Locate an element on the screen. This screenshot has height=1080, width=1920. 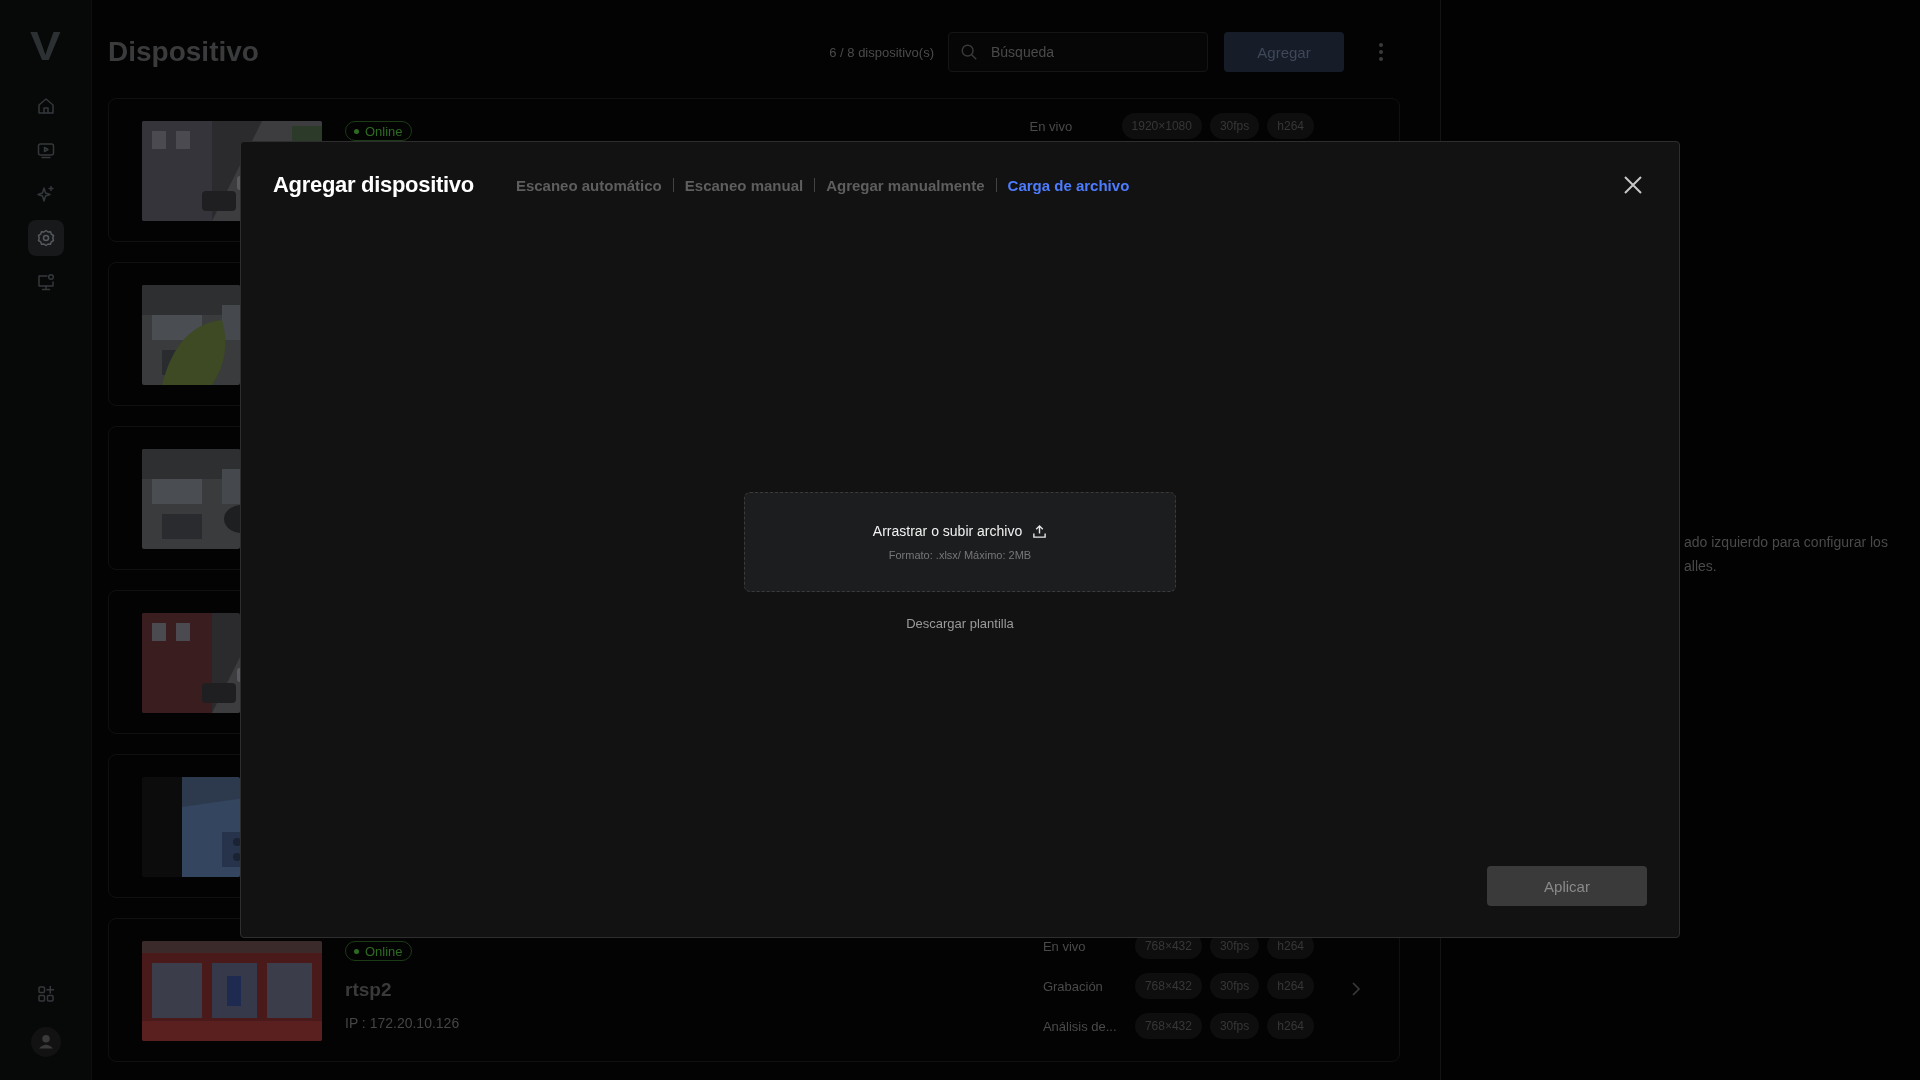
device-count: 6 / 8 dispositivo(s) is located at coordinates (881, 52).